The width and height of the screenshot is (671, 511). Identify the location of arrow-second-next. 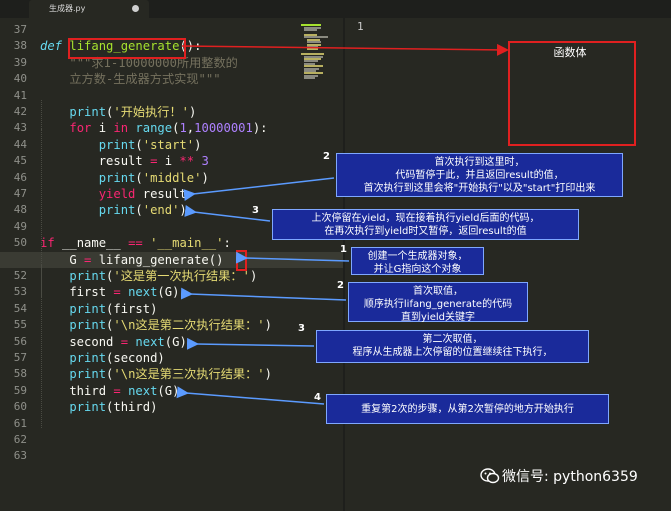
(250, 343).